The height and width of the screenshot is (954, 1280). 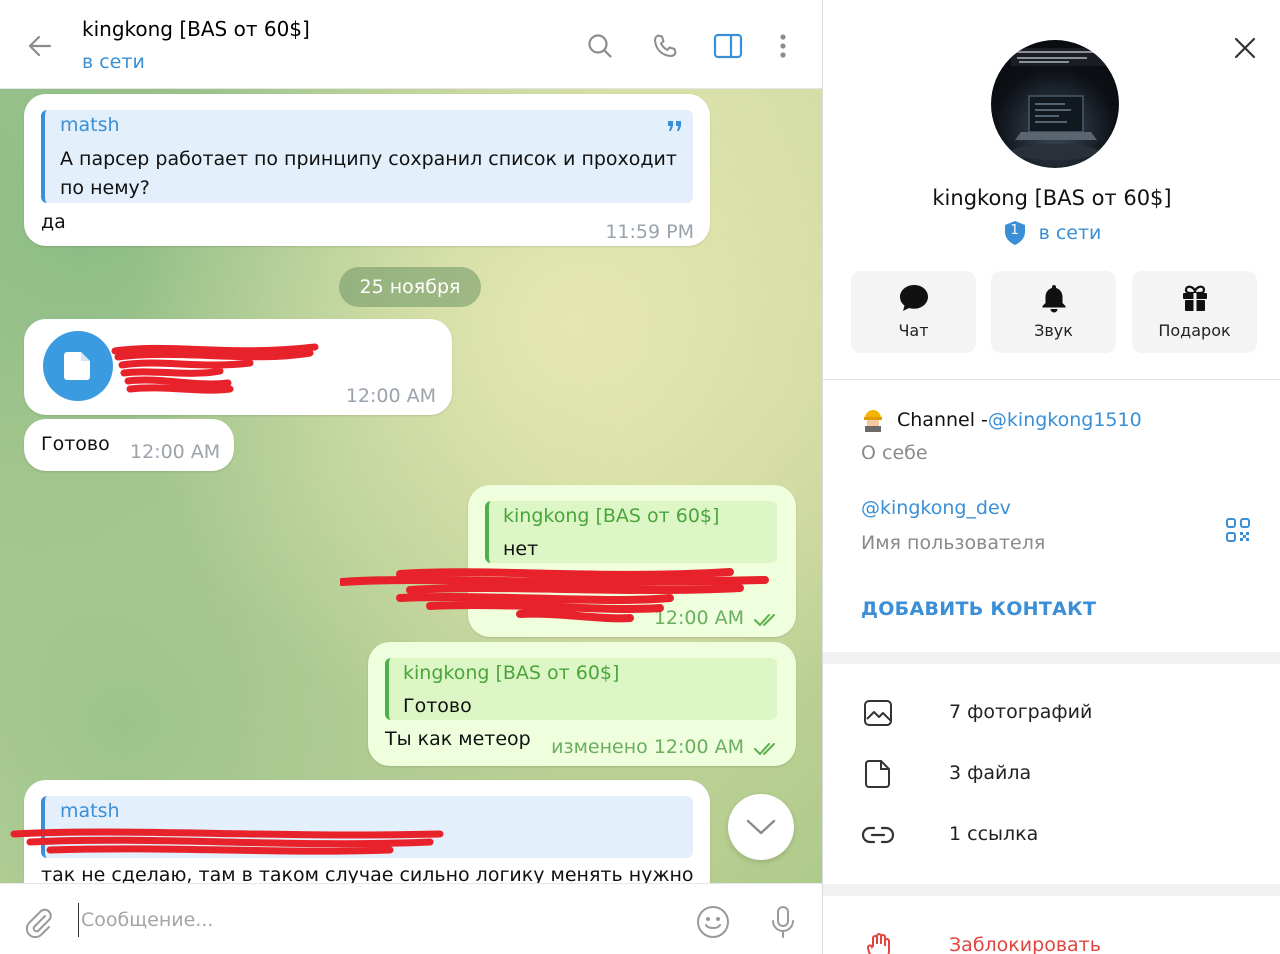 What do you see at coordinates (1065, 420) in the screenshot?
I see `bio-channel-link: @kingkong1510` at bounding box center [1065, 420].